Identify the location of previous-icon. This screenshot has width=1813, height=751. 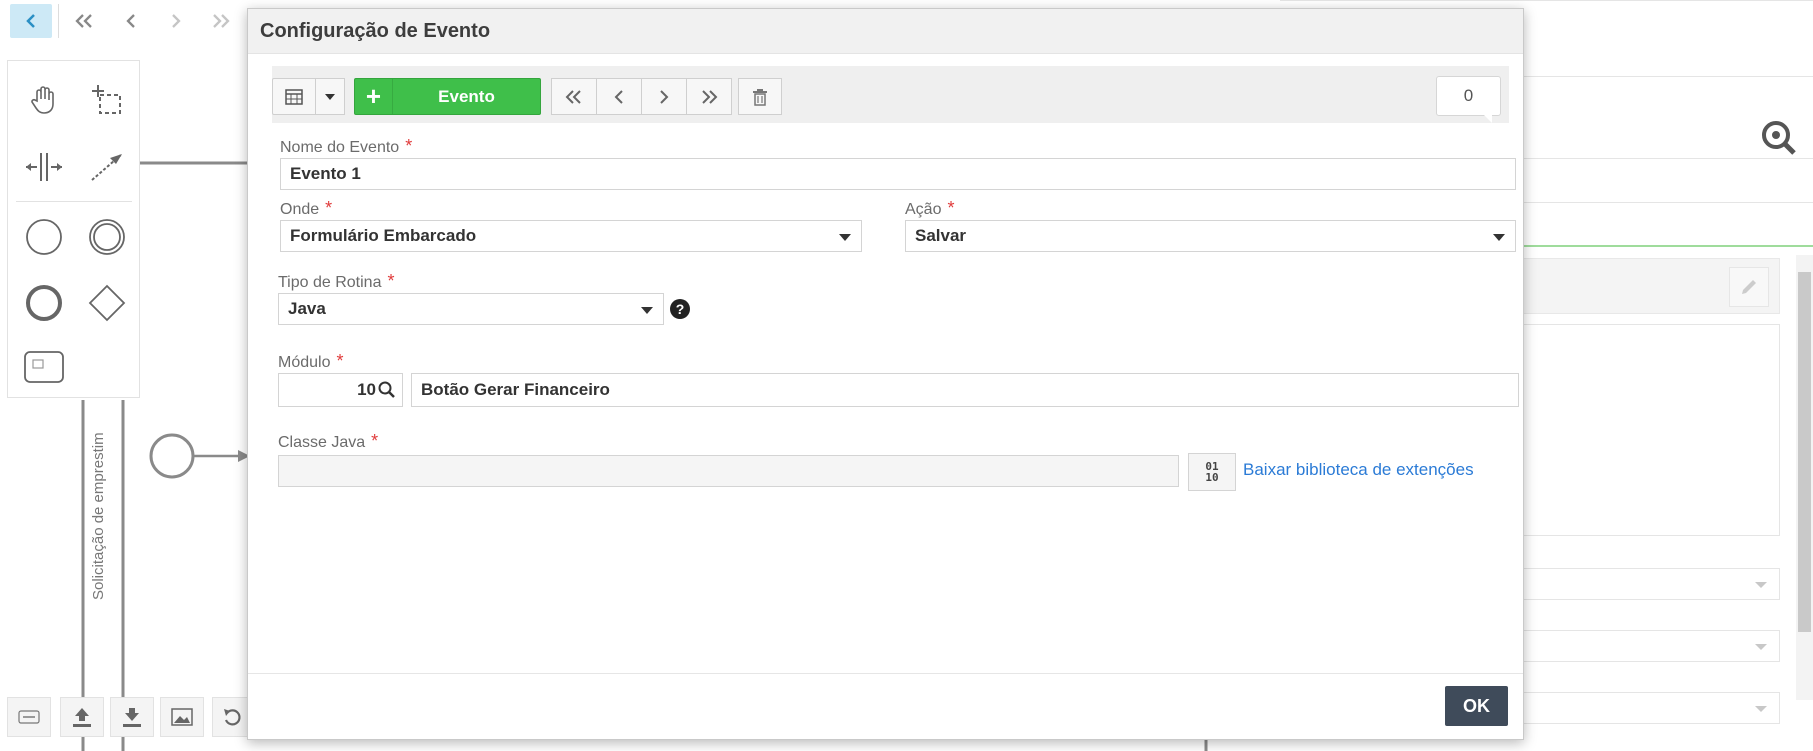
(618, 96).